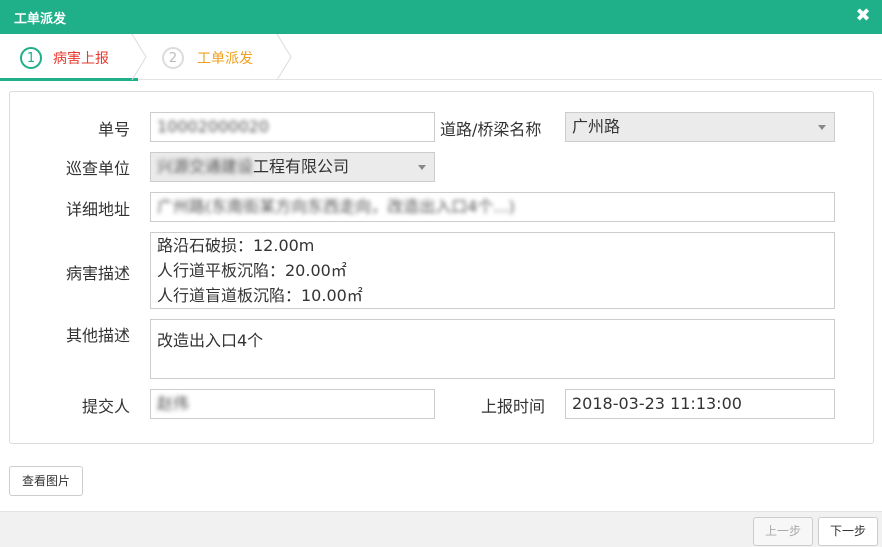 This screenshot has height=547, width=882. Describe the element at coordinates (657, 403) in the screenshot. I see `report-time-value: 2018-03-23 11:13:00` at that location.